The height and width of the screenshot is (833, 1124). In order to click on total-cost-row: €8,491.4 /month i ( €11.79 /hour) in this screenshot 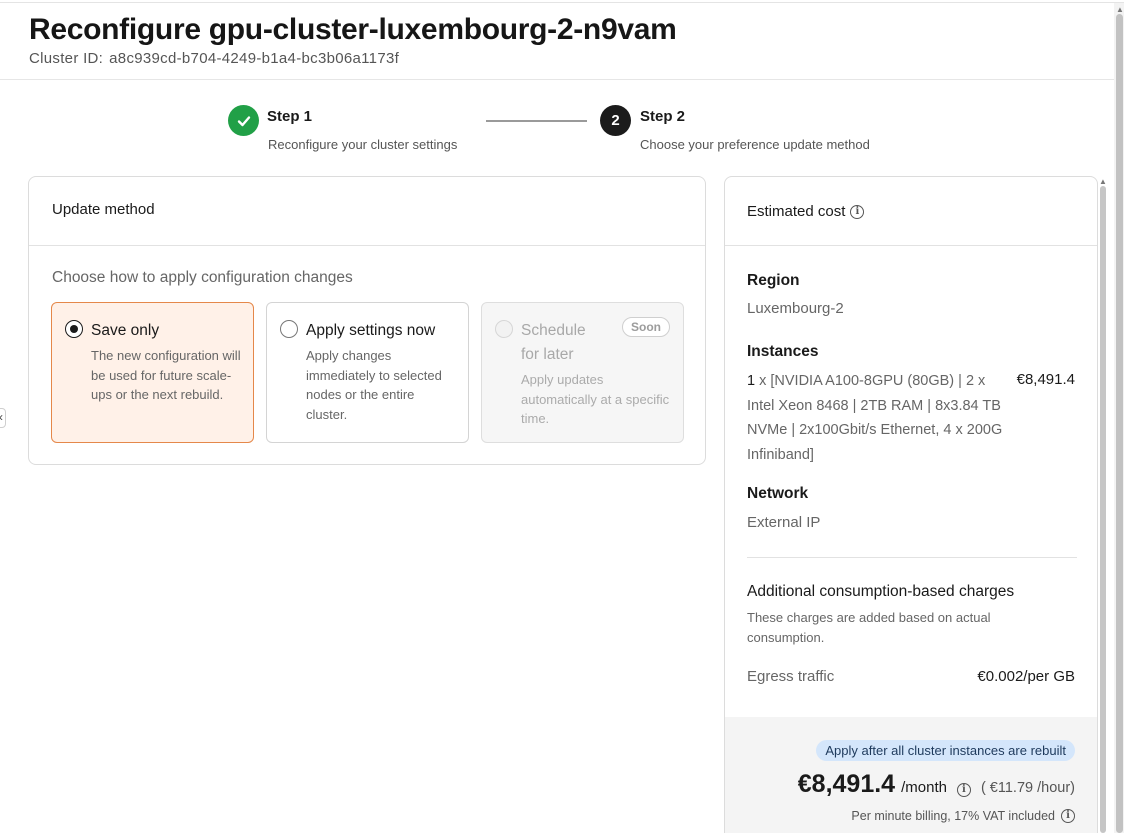, I will do `click(936, 784)`.